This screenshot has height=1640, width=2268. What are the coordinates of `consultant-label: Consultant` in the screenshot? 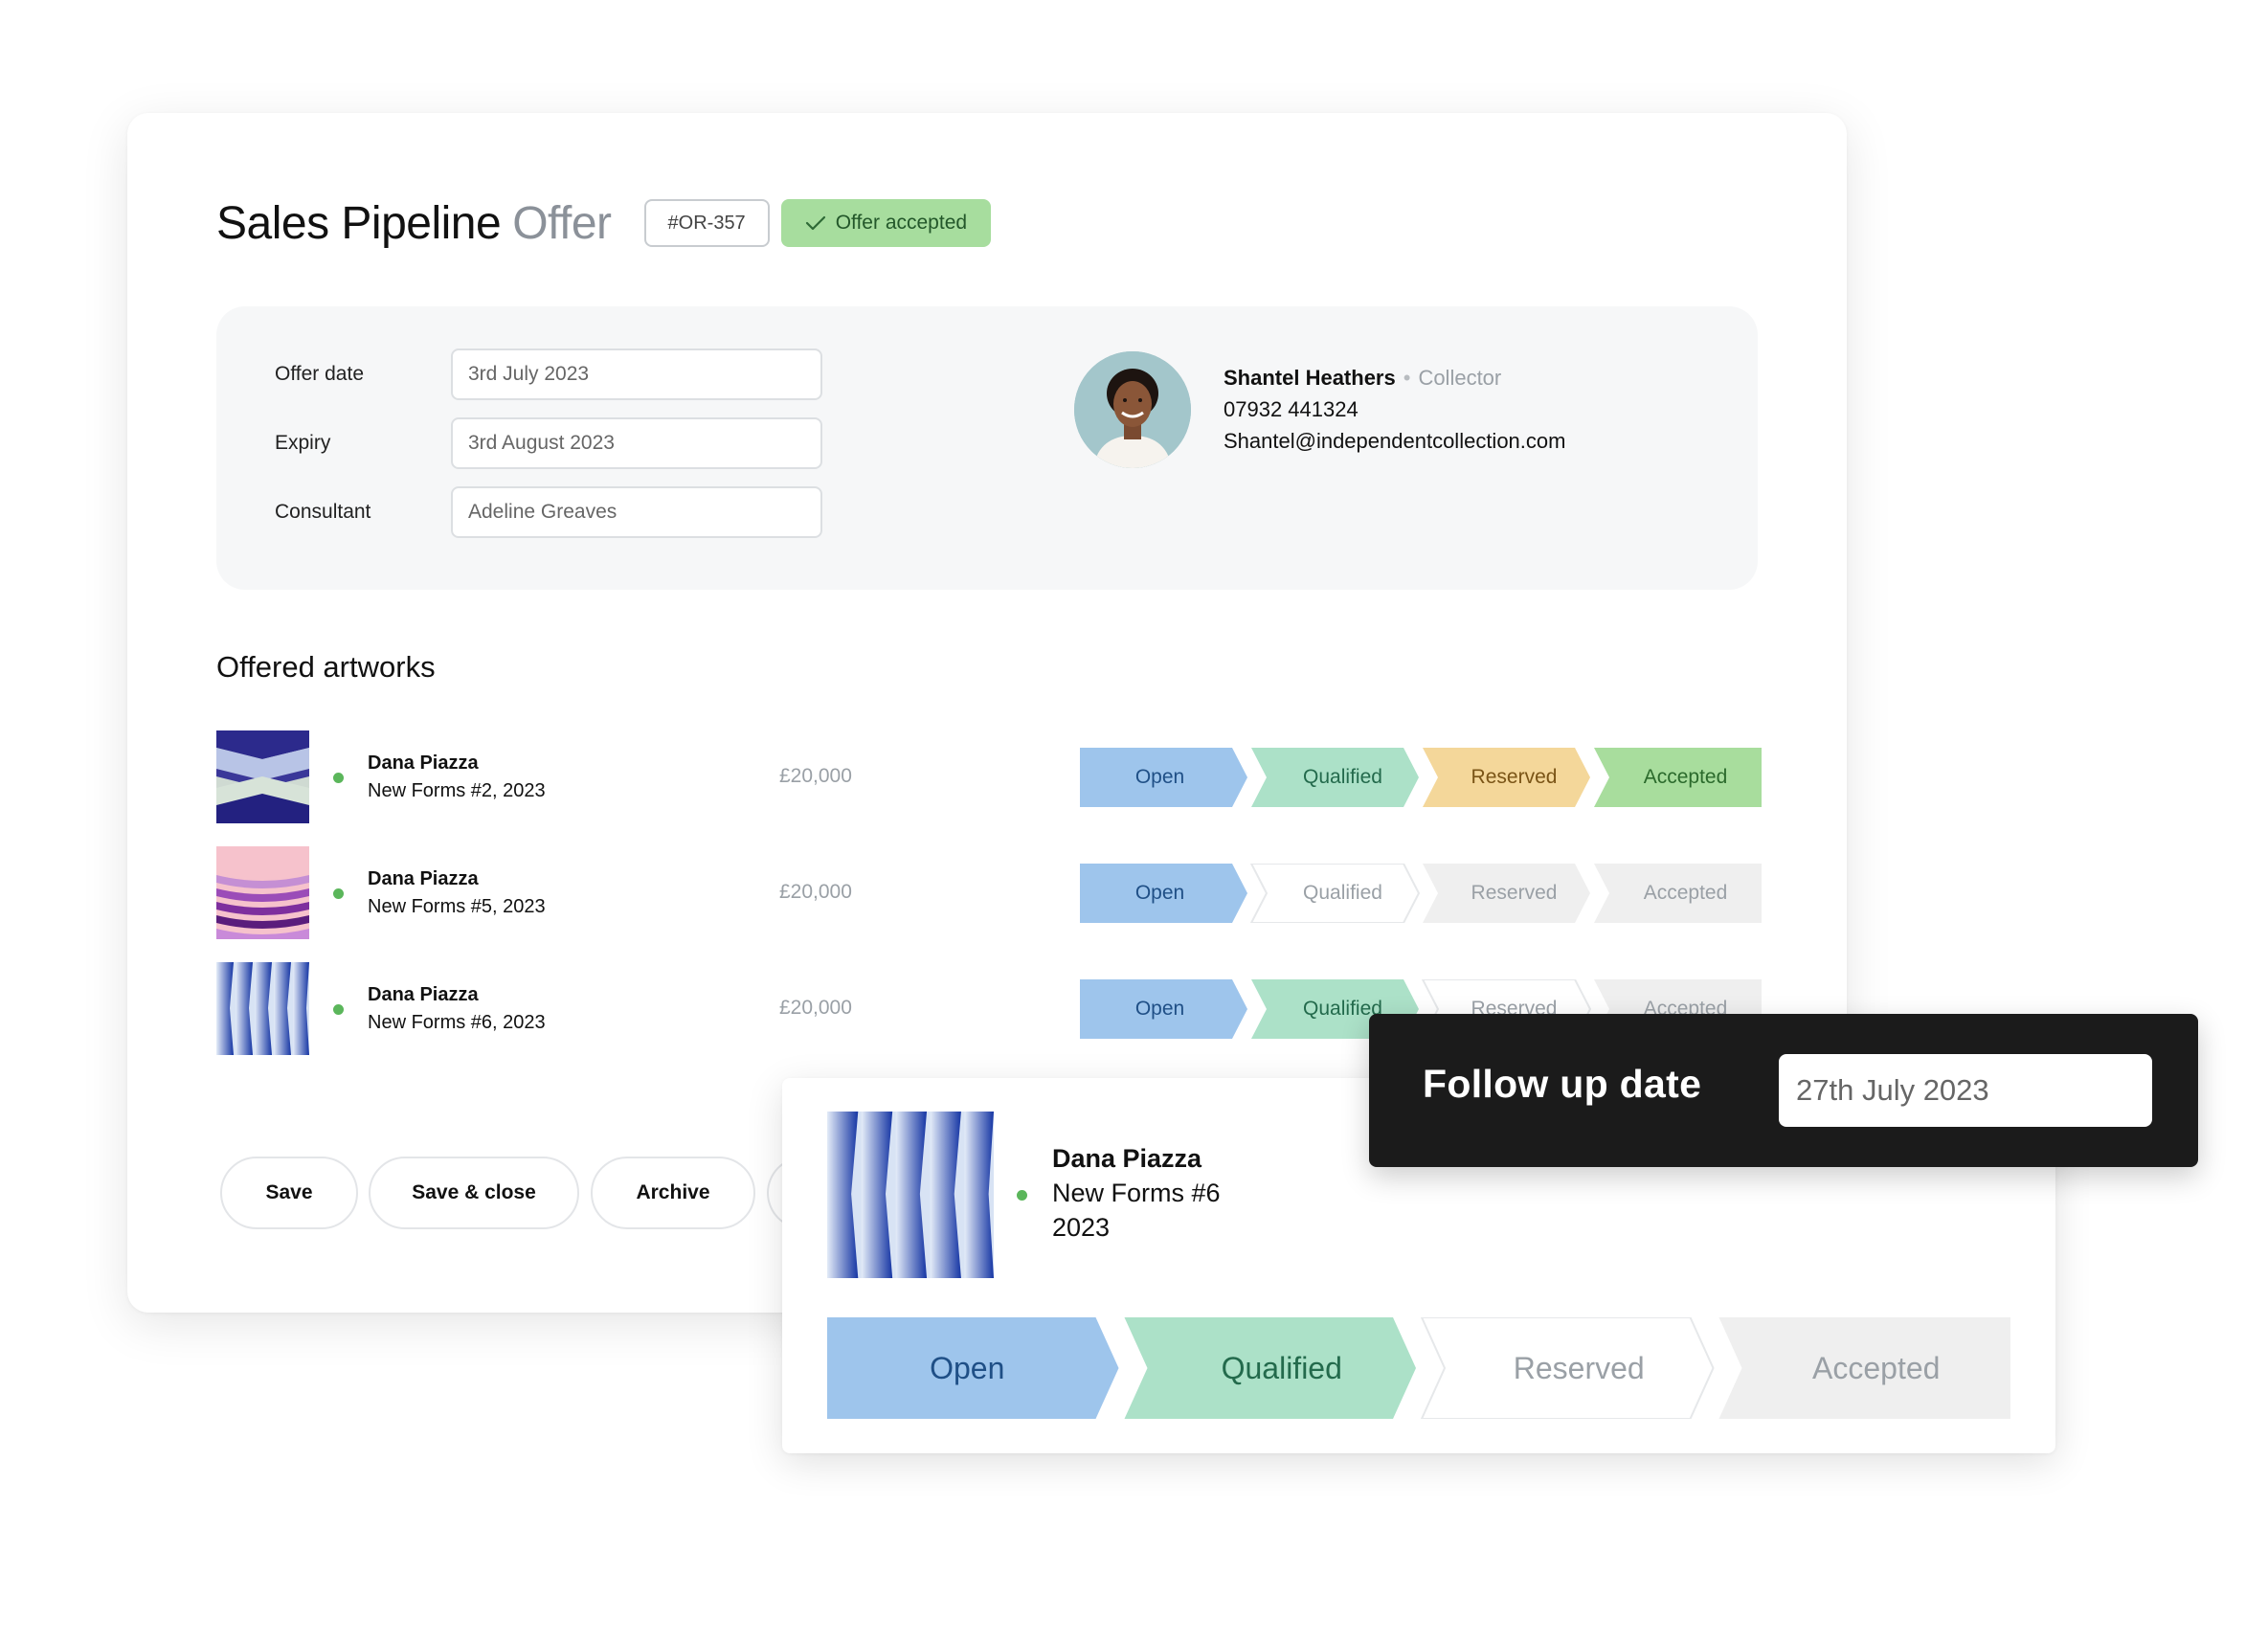 It's located at (323, 512).